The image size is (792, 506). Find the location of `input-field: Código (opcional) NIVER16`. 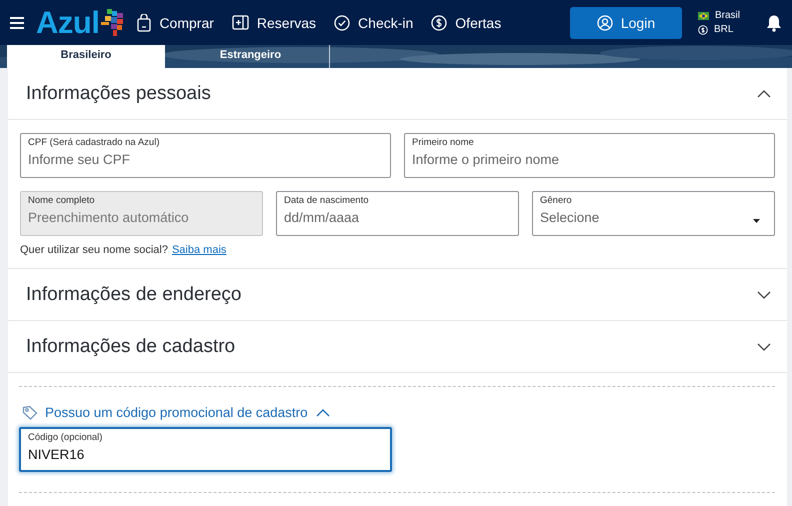

input-field: Código (opcional) NIVER16 is located at coordinates (205, 449).